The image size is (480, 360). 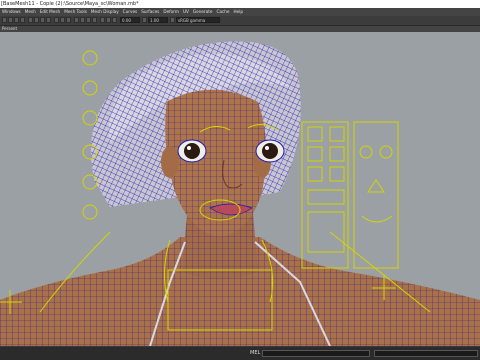 I want to click on isolate-icon, so click(x=76, y=20).